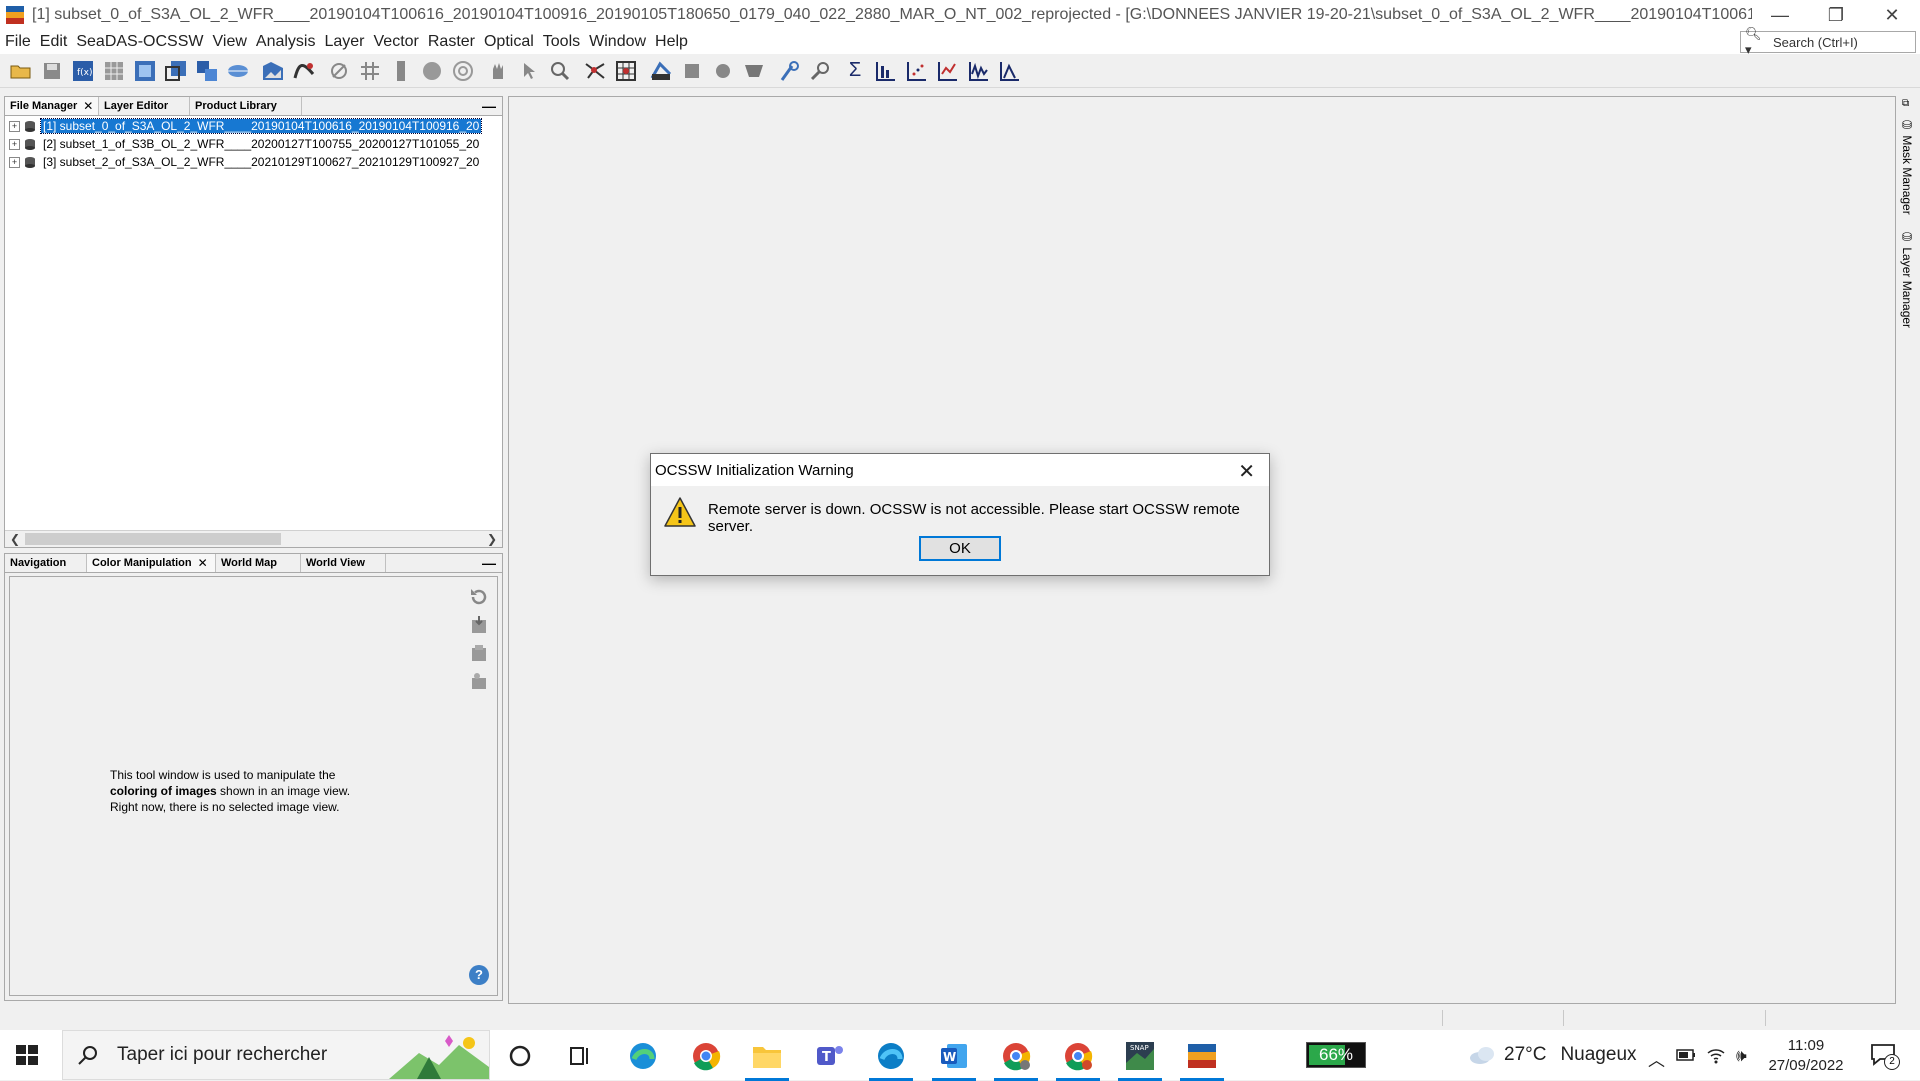 Image resolution: width=1920 pixels, height=1081 pixels. What do you see at coordinates (820, 71) in the screenshot?
I see `range-finder-icon` at bounding box center [820, 71].